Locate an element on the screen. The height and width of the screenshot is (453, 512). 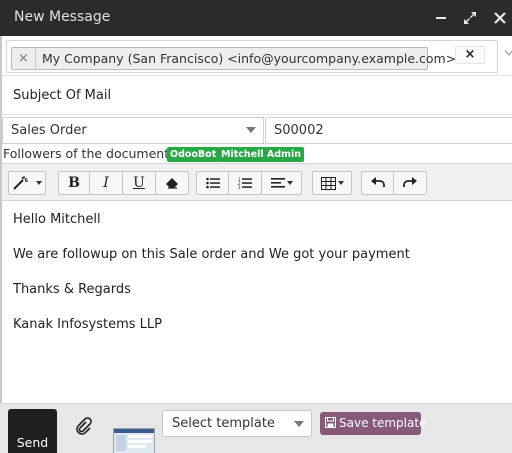
document-model-select: Sales Order is located at coordinates (133, 130).